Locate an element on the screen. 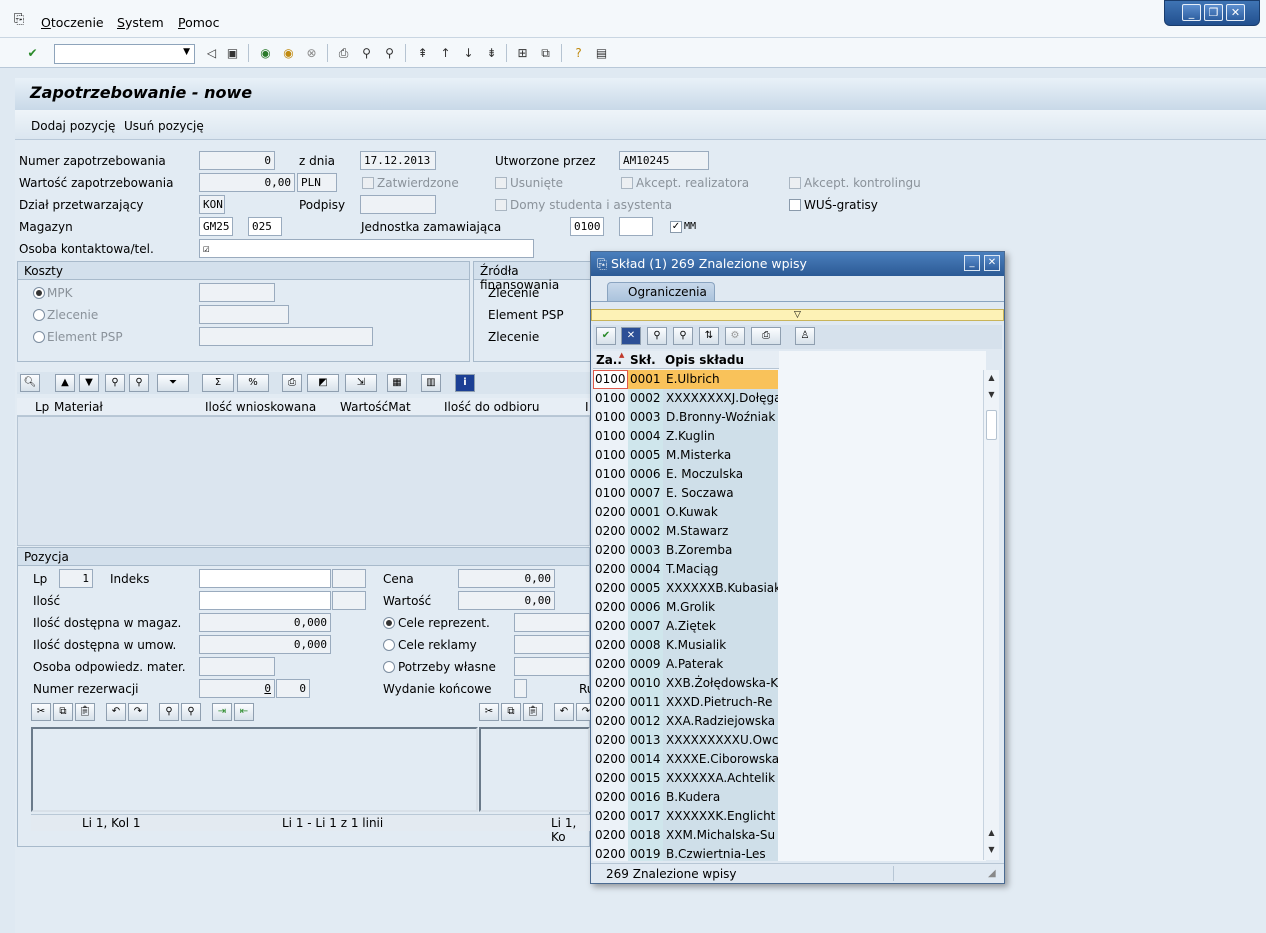 This screenshot has width=1266, height=933. settings-icon: ⚙ is located at coordinates (735, 336).